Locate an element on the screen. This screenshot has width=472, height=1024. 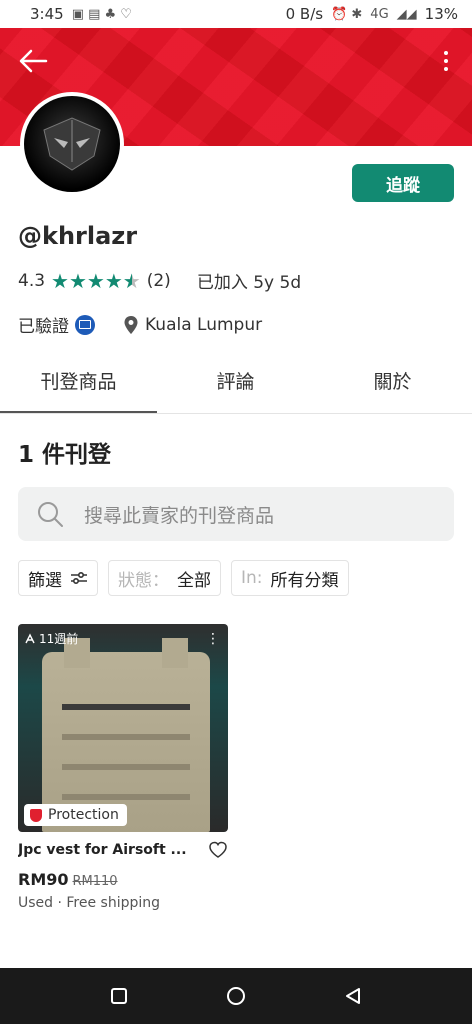
tab-about: 關於 is located at coordinates (392, 386).